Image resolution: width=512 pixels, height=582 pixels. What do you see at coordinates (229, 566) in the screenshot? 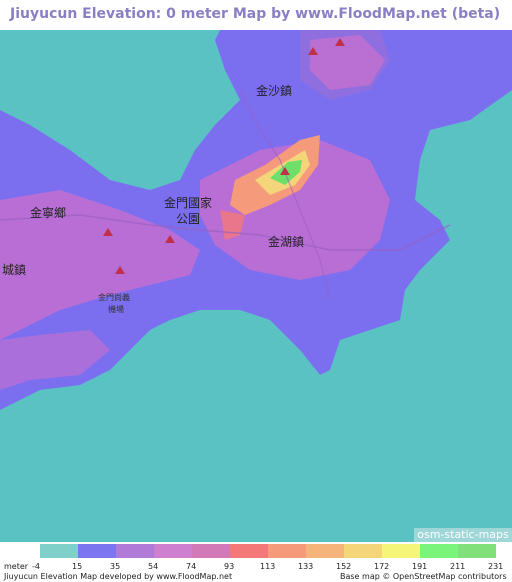
I see `legend-tick: 93` at bounding box center [229, 566].